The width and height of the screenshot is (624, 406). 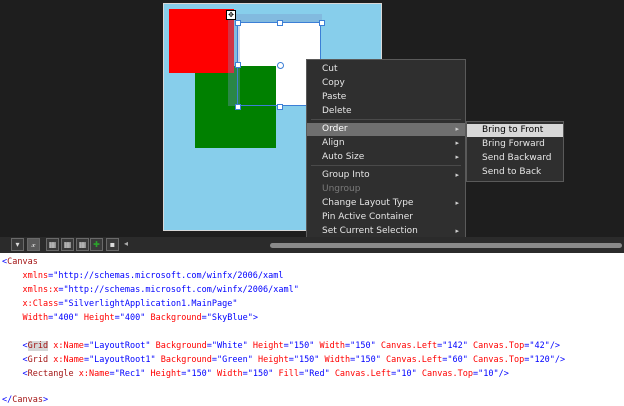 I want to click on menu-item-order: Order ▸, so click(x=386, y=129).